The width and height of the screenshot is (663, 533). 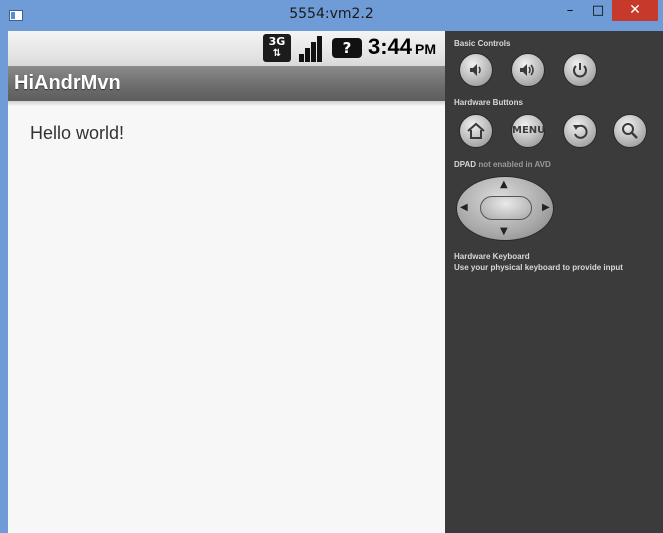 What do you see at coordinates (504, 231) in the screenshot?
I see `dpad-down-icon: ▼` at bounding box center [504, 231].